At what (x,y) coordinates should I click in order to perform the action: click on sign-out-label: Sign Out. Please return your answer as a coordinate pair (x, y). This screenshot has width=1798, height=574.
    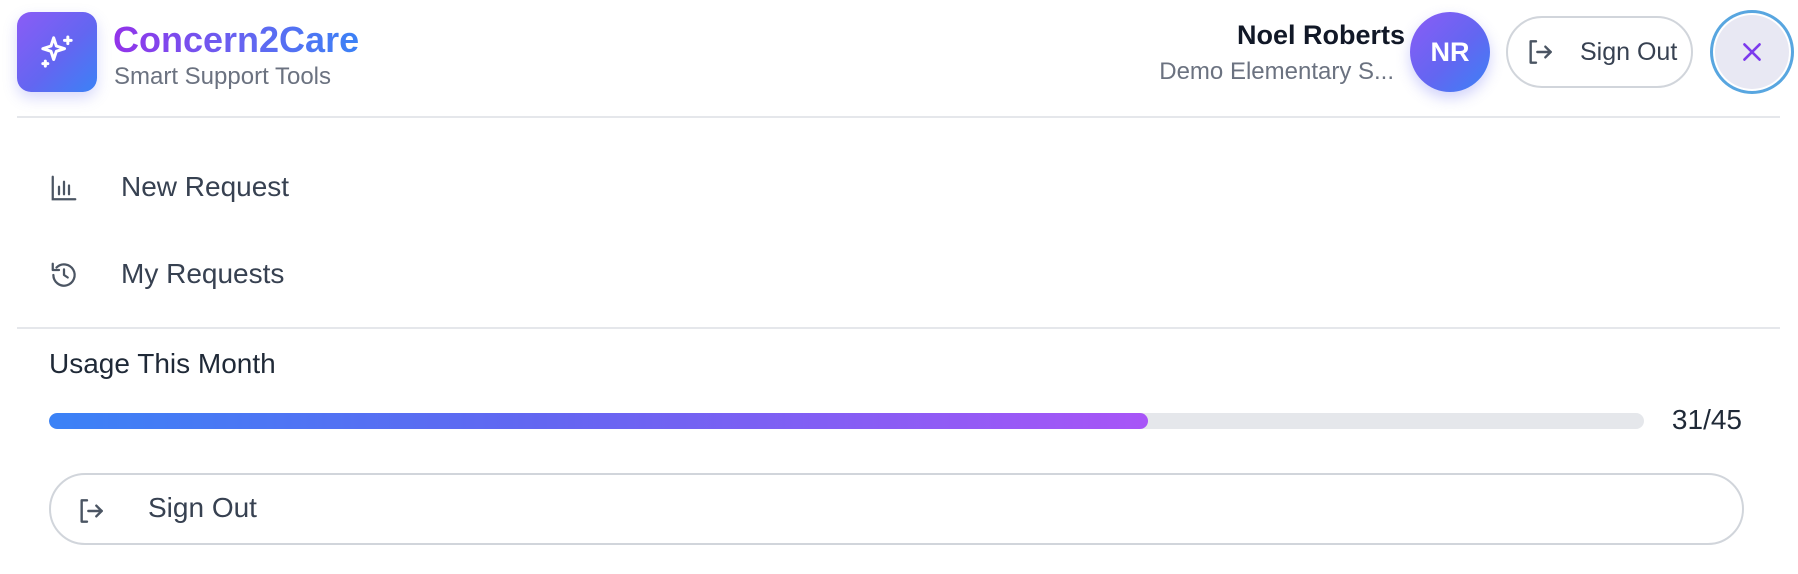
    Looking at the image, I should click on (202, 507).